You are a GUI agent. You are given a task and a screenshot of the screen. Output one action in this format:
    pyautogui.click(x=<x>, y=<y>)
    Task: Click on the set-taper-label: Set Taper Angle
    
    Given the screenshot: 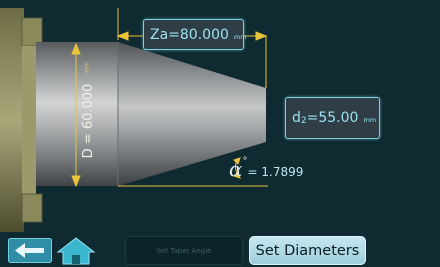 What is the action you would take?
    pyautogui.click(x=184, y=250)
    